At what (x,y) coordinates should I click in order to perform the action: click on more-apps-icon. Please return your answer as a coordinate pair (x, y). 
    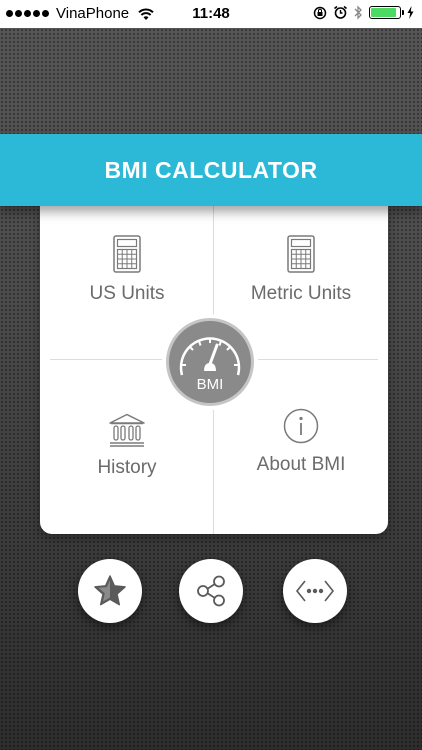
    Looking at the image, I should click on (315, 591).